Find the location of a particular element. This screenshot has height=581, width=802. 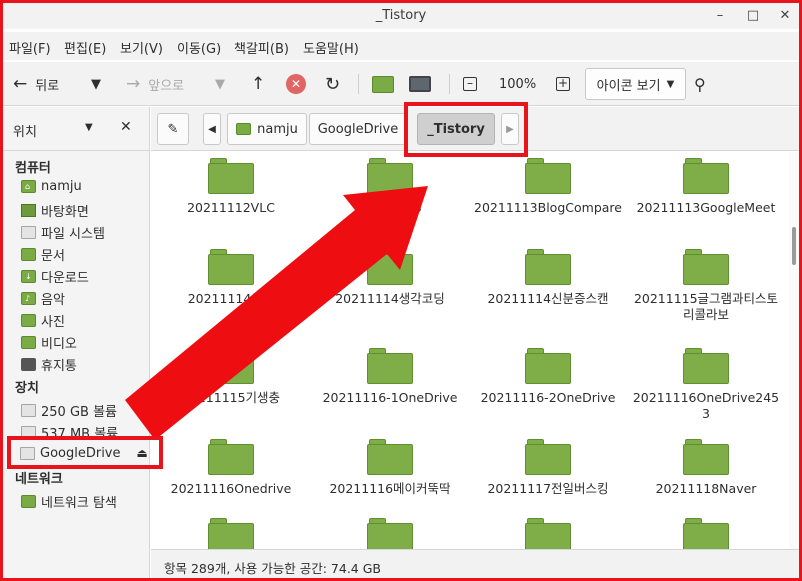

menu-go: 이동(G) is located at coordinates (199, 47).